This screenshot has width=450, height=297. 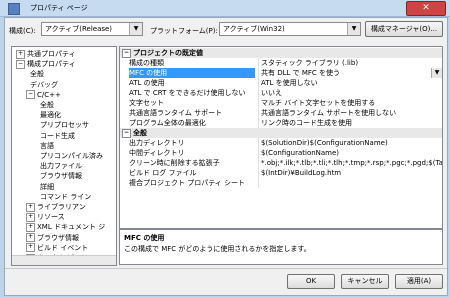 What do you see at coordinates (350, 63) in the screenshot?
I see `property-value: スタティック ライブラリ (.lib)` at bounding box center [350, 63].